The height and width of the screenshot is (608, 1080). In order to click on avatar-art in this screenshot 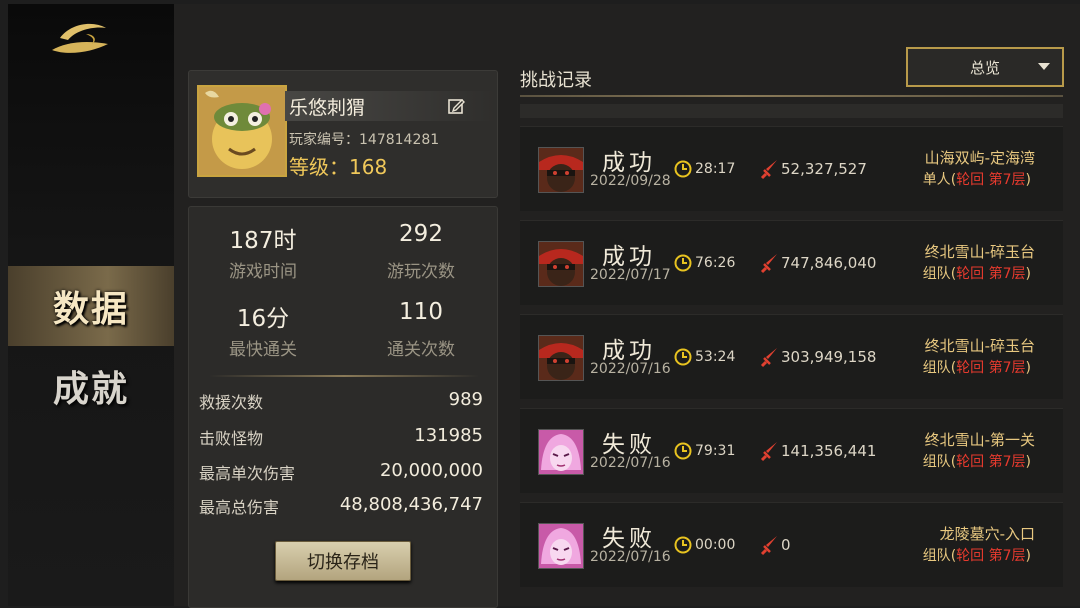, I will do `click(242, 131)`.